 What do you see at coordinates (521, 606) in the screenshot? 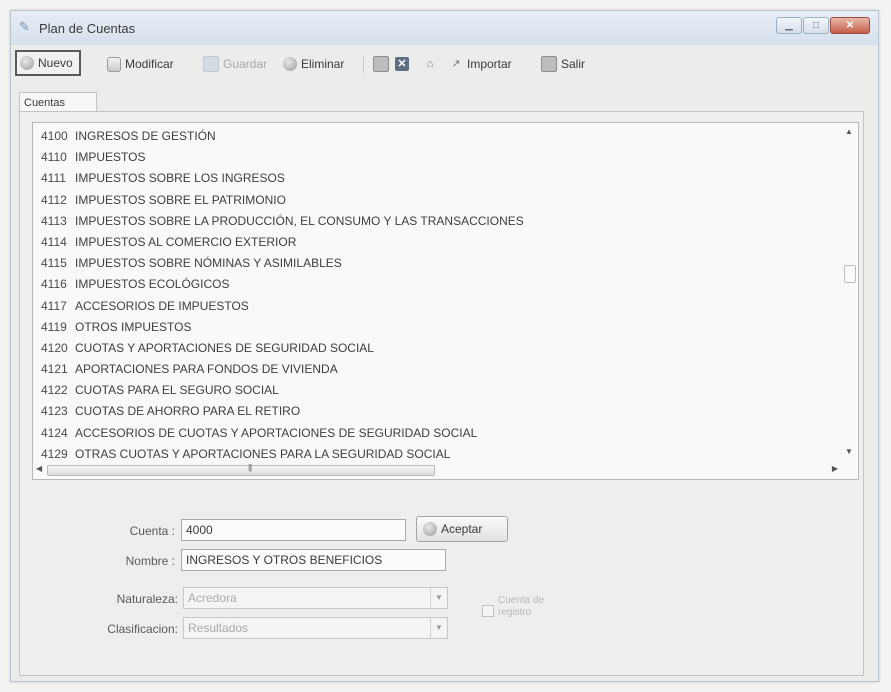
I see `cuenta-registro-label: Cuenta de registro` at bounding box center [521, 606].